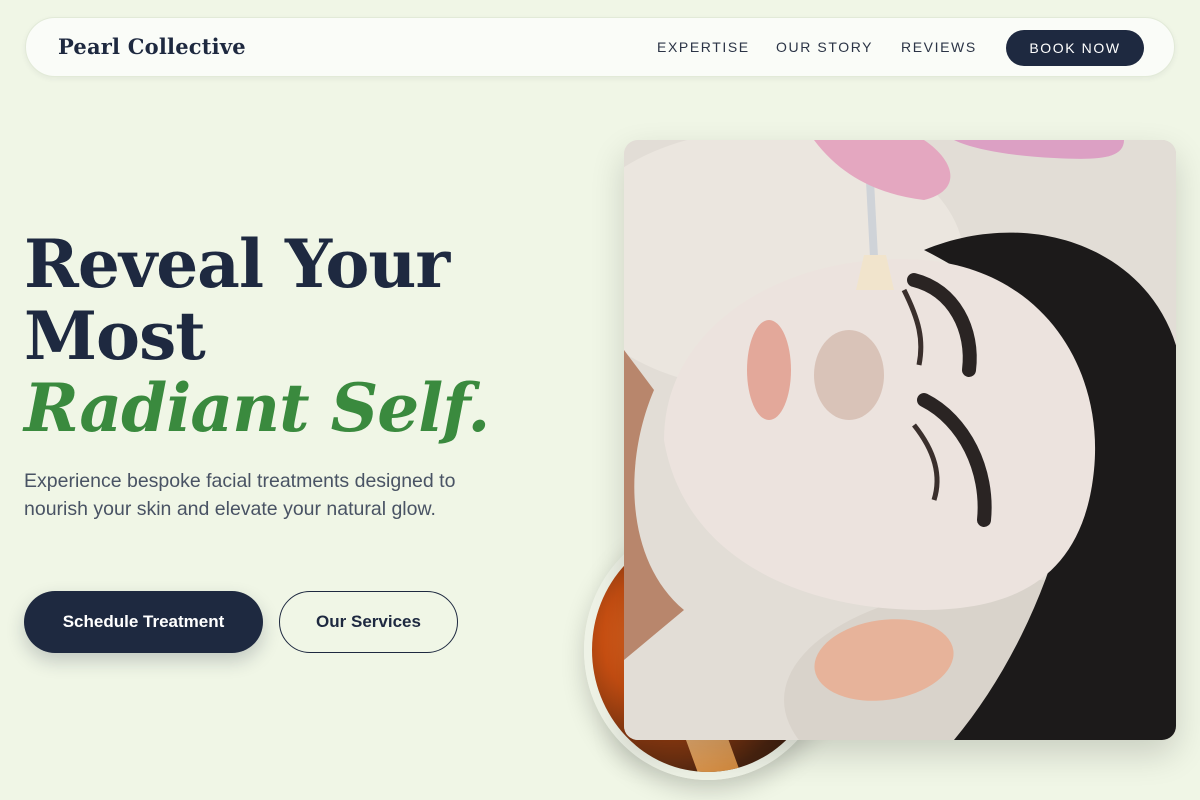 This screenshot has width=1200, height=800. Describe the element at coordinates (368, 622) in the screenshot. I see `our-services-button: Our Services` at that location.